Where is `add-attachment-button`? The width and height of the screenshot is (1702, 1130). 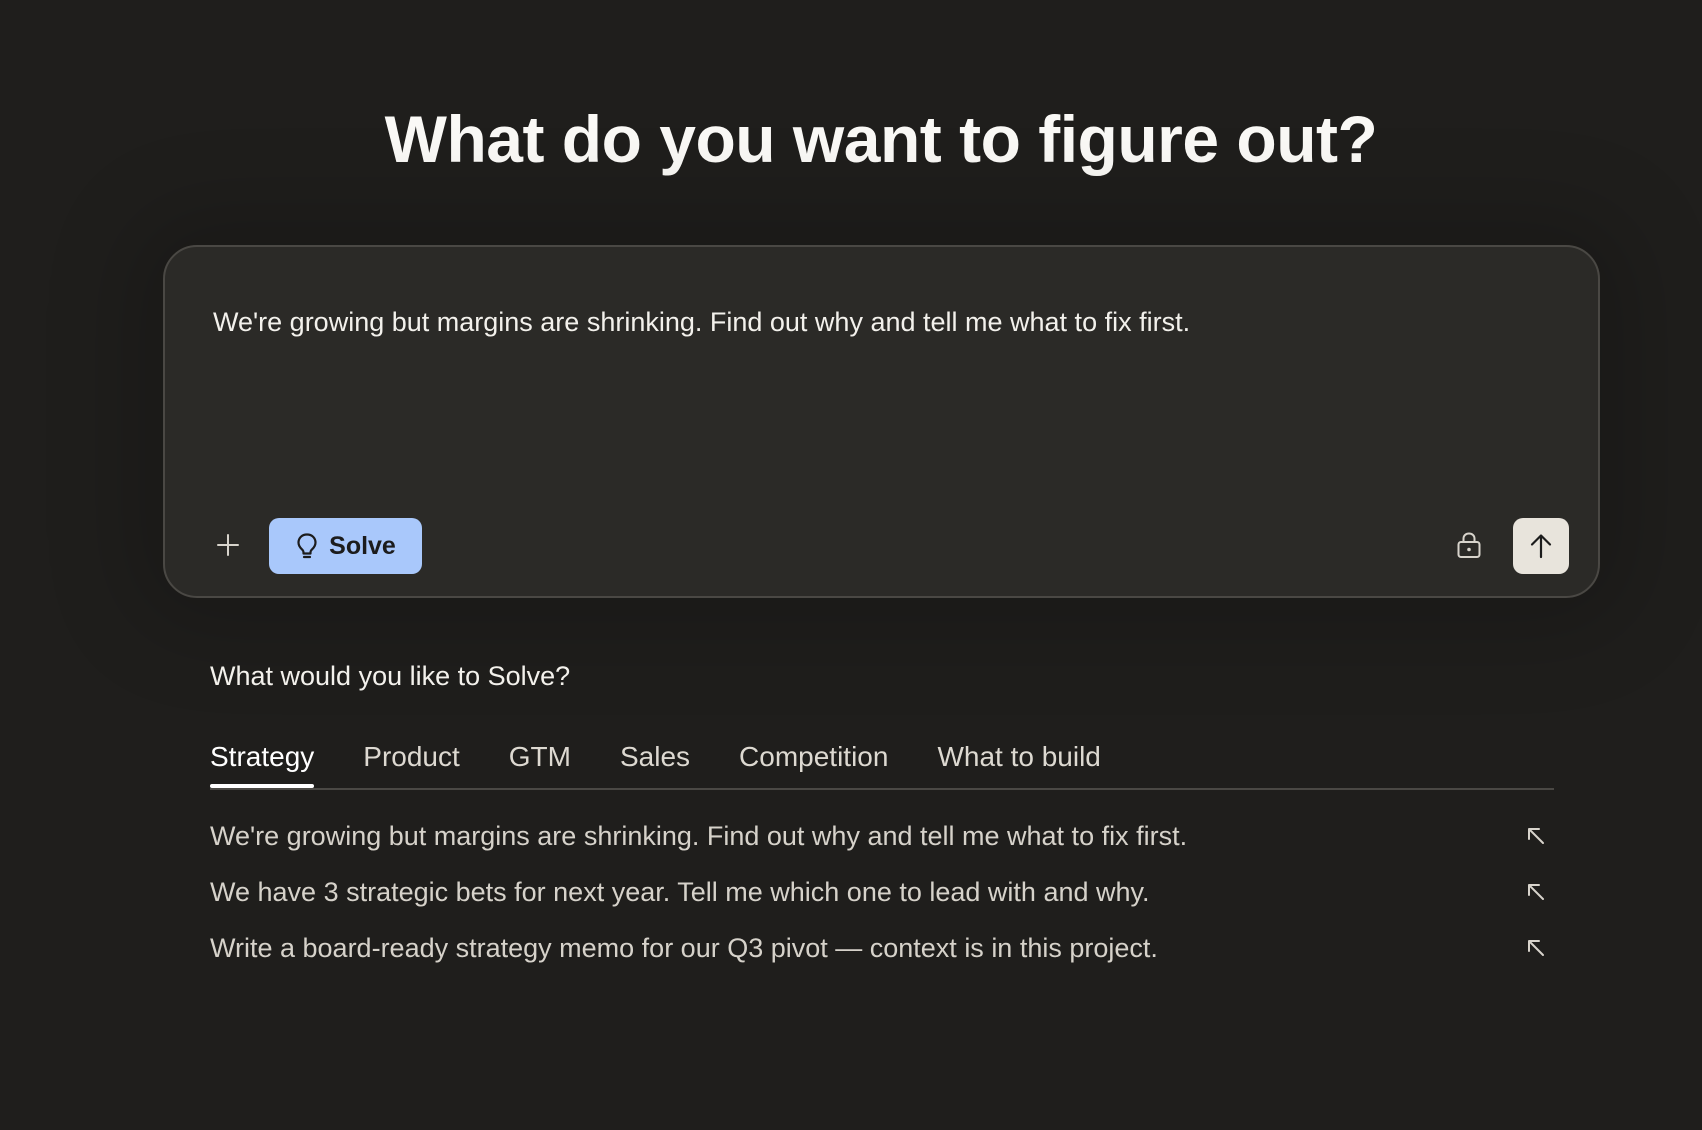
add-attachment-button is located at coordinates (228, 545).